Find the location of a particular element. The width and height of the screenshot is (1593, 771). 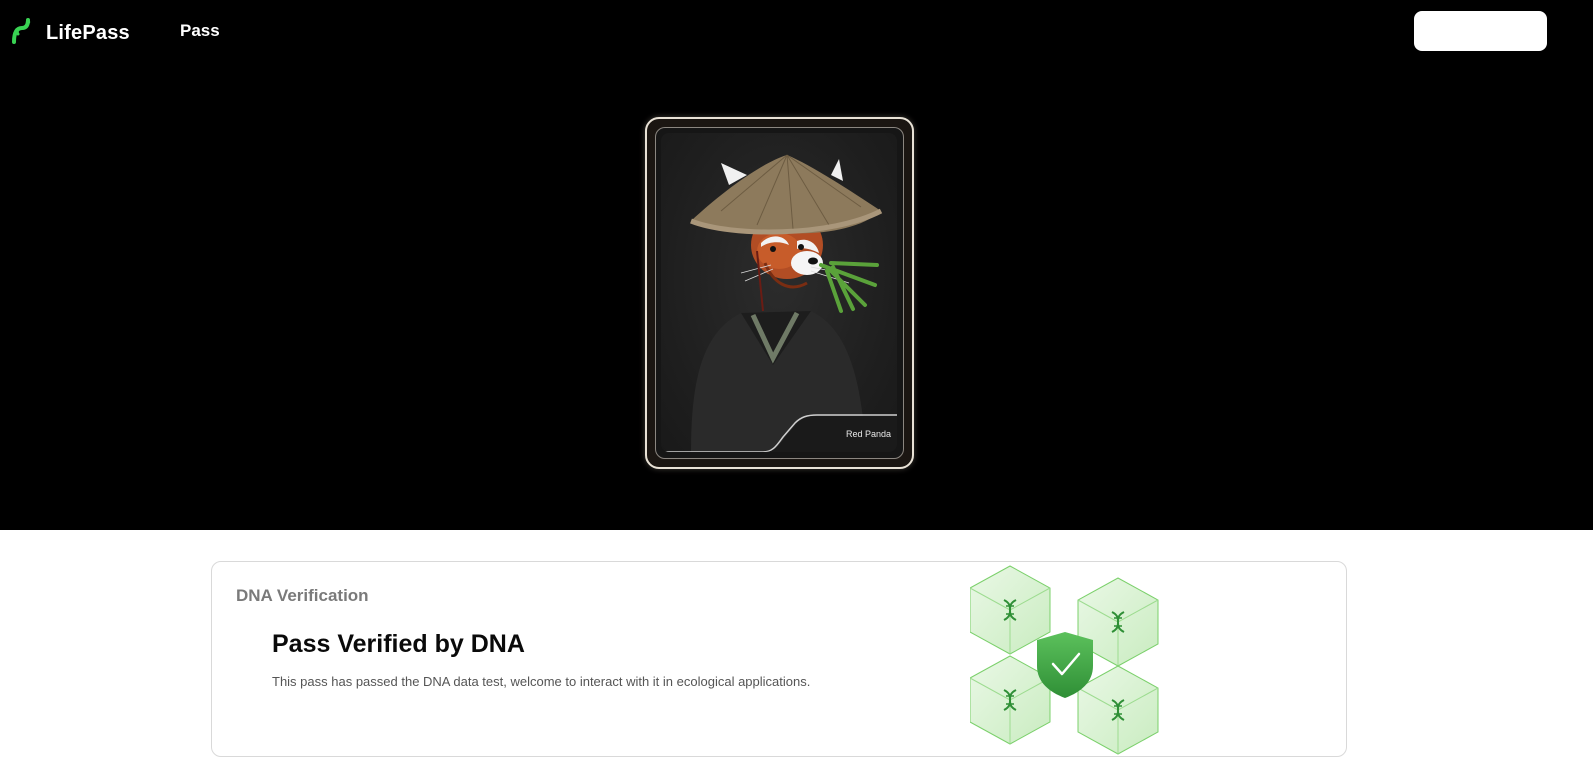

connect-button is located at coordinates (1480, 31).